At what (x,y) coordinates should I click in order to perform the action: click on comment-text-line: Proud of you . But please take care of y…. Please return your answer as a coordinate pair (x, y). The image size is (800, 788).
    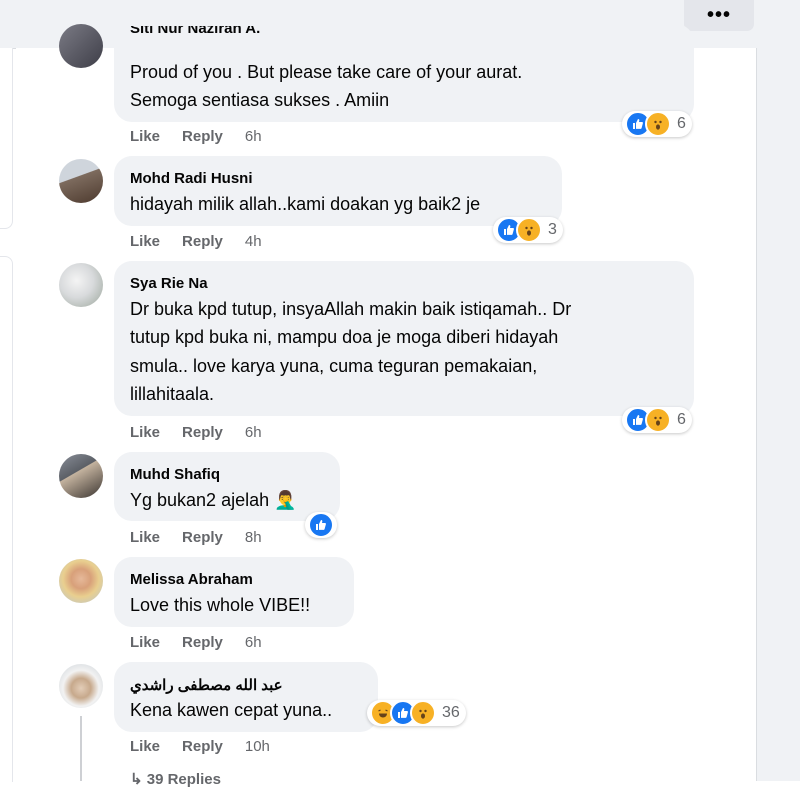
    Looking at the image, I should click on (326, 72).